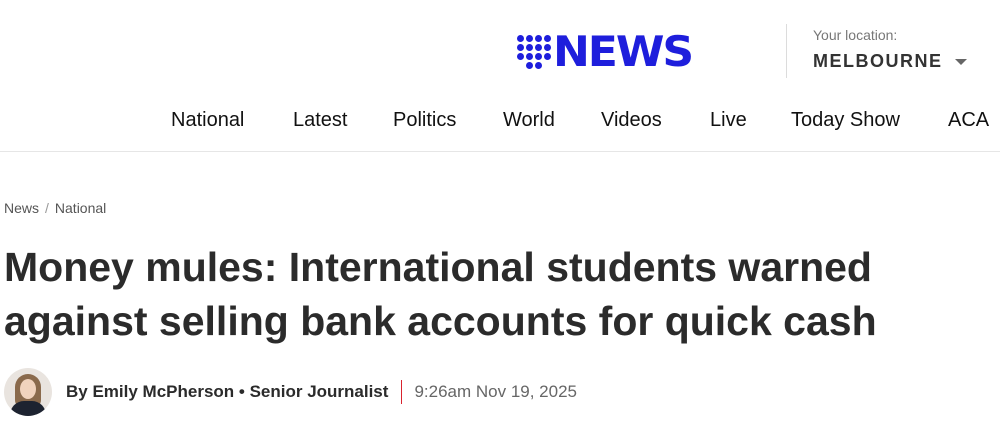 This screenshot has width=1000, height=423. What do you see at coordinates (28, 392) in the screenshot?
I see `author-avatar` at bounding box center [28, 392].